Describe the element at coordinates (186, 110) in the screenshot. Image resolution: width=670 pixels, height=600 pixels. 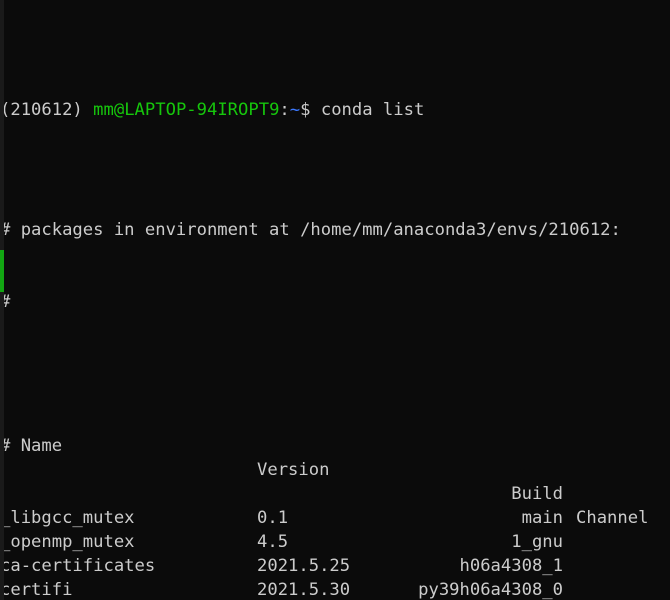
I see `prompt-user-host: mm@LAPTOP-94IROPT9` at that location.